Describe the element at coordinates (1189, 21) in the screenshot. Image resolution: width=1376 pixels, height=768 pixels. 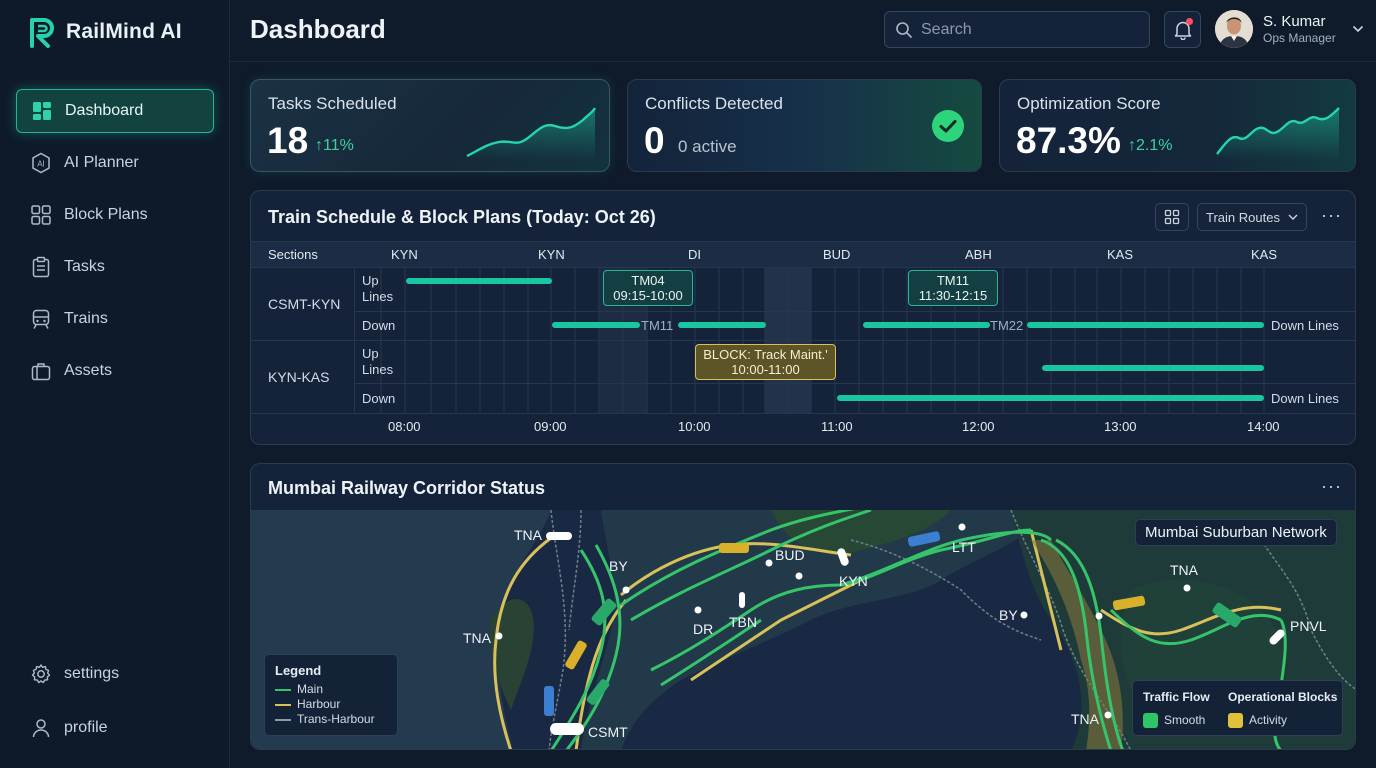
I see `notification-badge` at that location.